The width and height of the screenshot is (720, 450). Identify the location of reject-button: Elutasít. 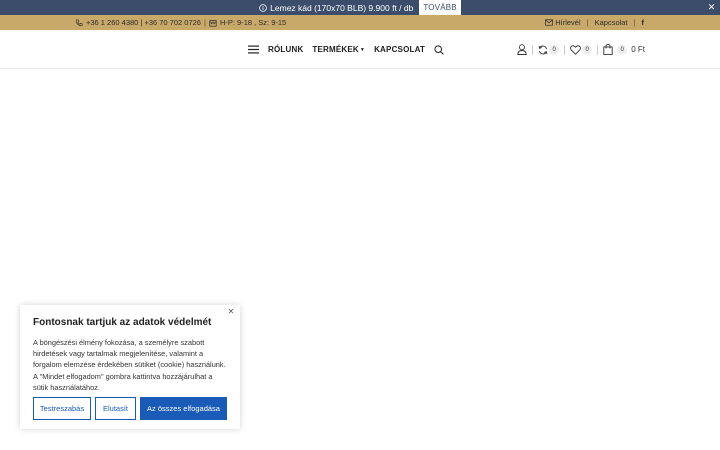
(115, 408).